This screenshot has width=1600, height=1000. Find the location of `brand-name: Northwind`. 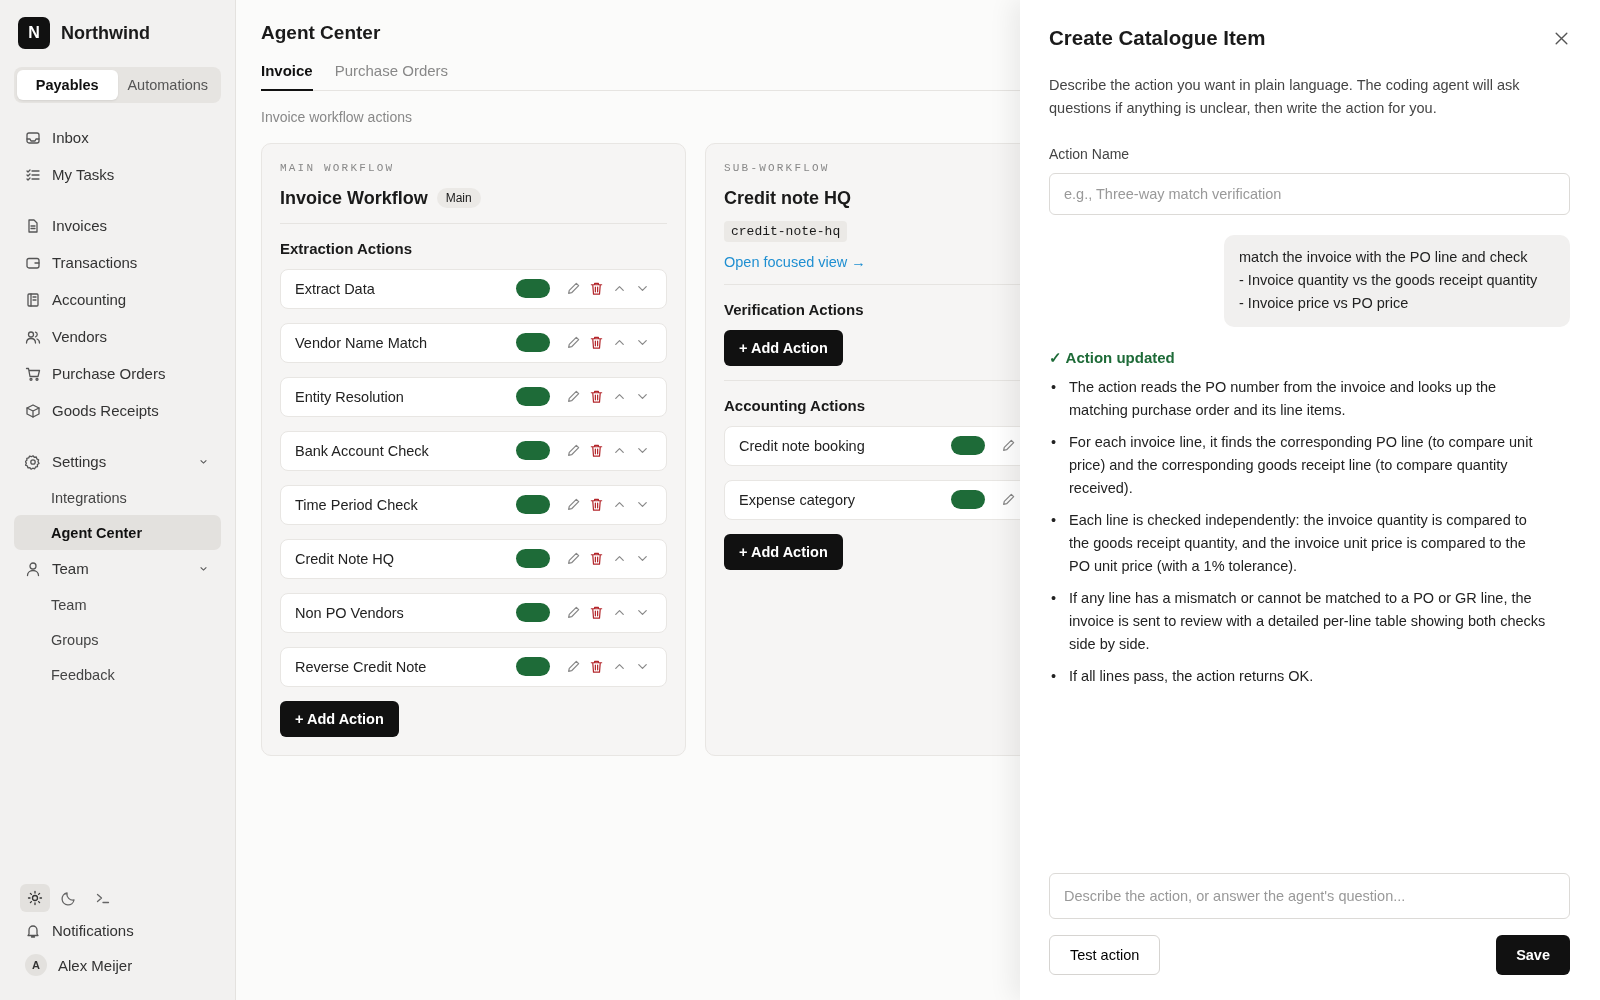

brand-name: Northwind is located at coordinates (105, 33).